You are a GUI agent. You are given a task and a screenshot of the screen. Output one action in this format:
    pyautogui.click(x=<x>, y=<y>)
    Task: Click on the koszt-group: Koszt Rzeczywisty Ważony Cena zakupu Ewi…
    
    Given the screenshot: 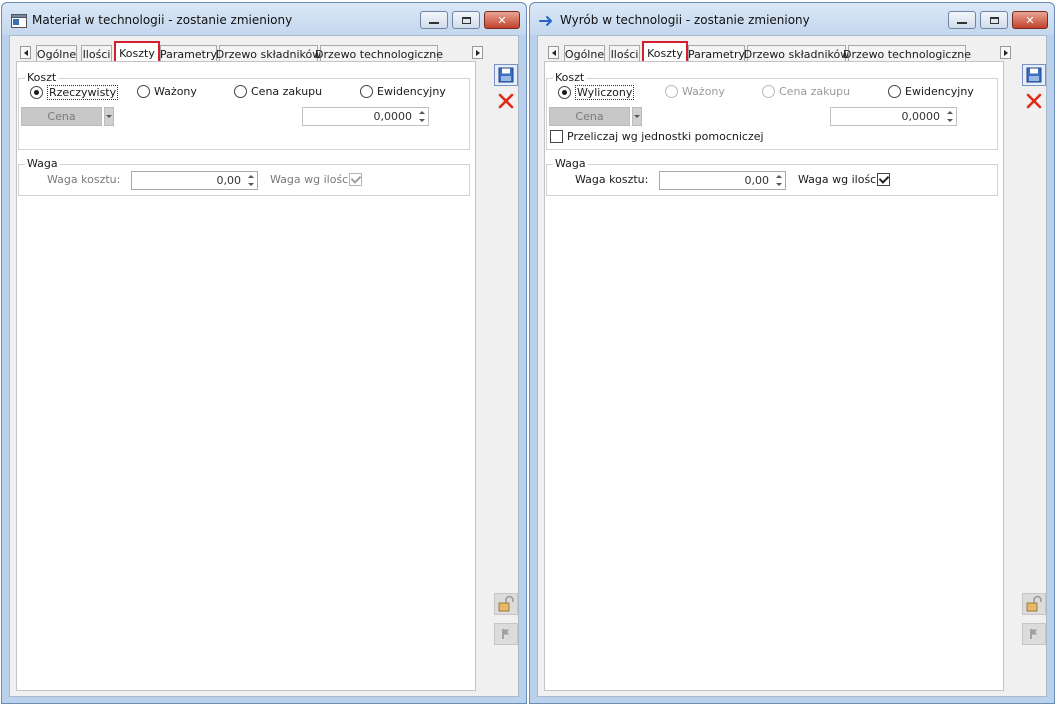 What is the action you would take?
    pyautogui.click(x=244, y=110)
    